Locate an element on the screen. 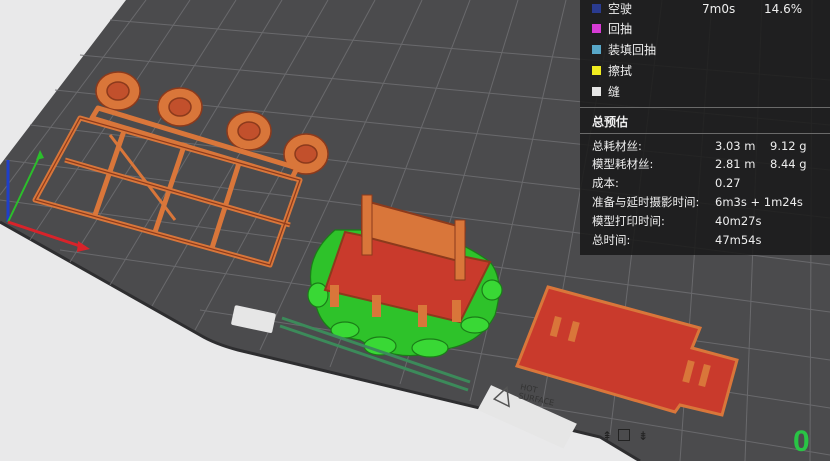 This screenshot has width=830, height=461. estimate-divider is located at coordinates (705, 133).